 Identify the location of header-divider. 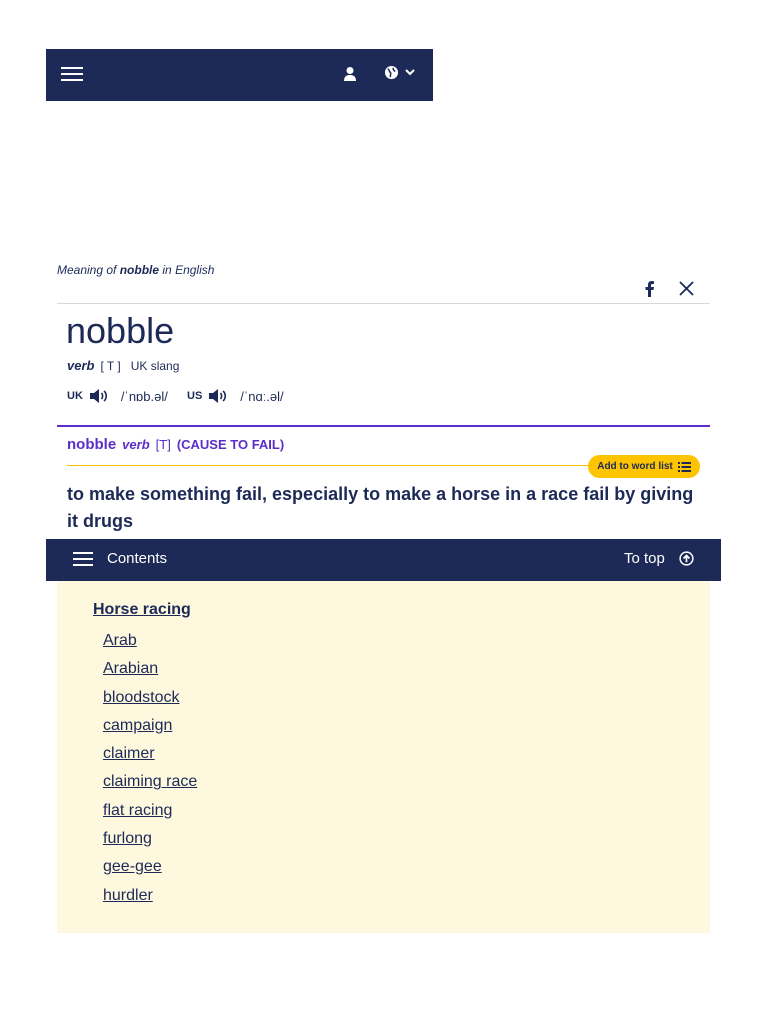
(383, 303).